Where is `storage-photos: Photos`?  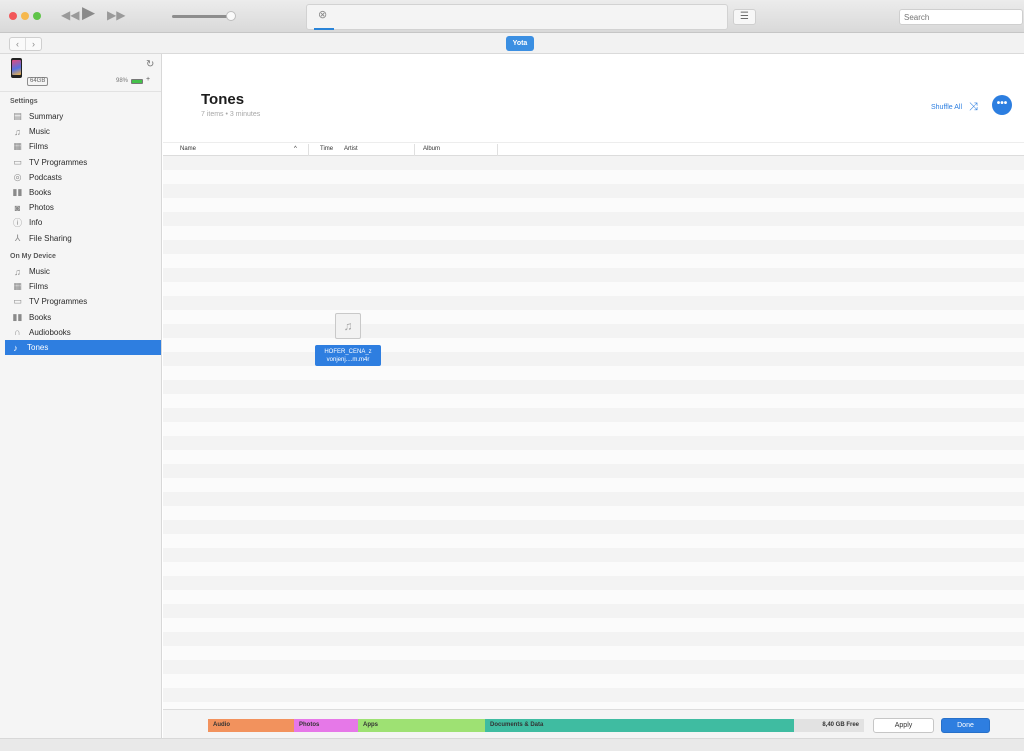 storage-photos: Photos is located at coordinates (326, 725).